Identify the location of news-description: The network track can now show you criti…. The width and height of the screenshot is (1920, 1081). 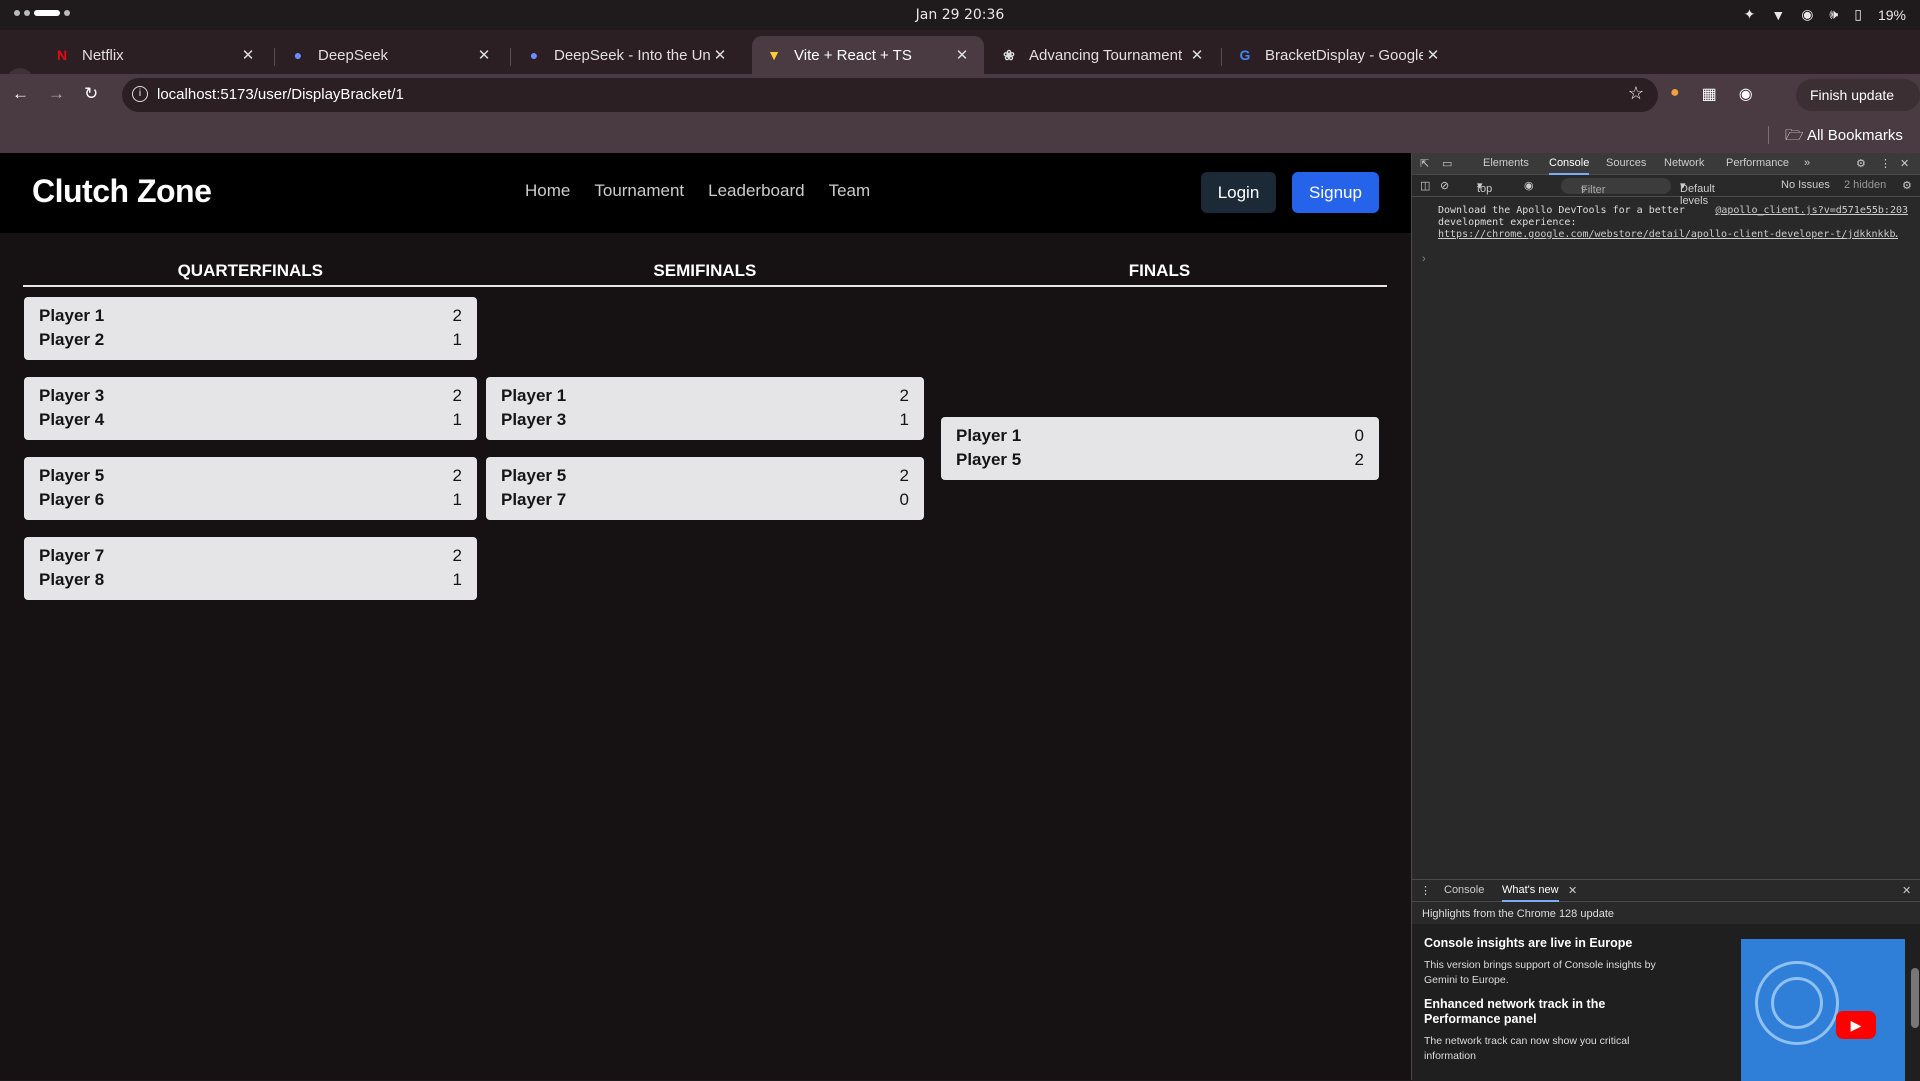
(1527, 1048).